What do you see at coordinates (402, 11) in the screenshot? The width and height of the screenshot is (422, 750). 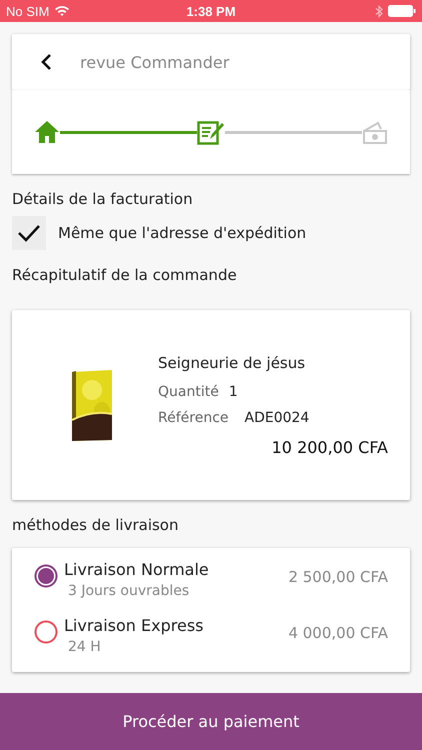 I see `battery-icon` at bounding box center [402, 11].